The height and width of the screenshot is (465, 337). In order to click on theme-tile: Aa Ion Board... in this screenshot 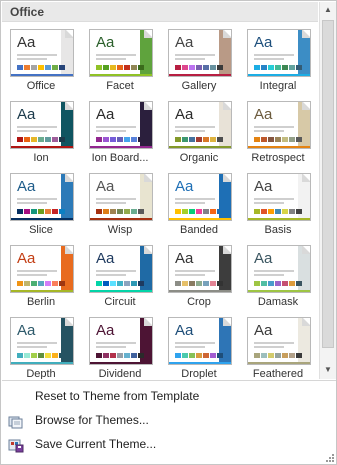, I will do `click(120, 133)`.